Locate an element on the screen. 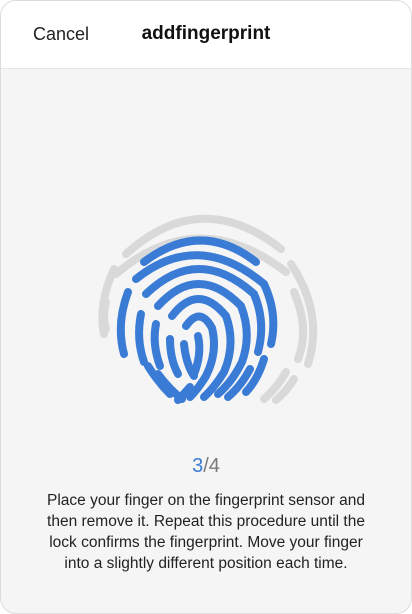 The image size is (412, 614). page-title: addfingerprint is located at coordinates (206, 33).